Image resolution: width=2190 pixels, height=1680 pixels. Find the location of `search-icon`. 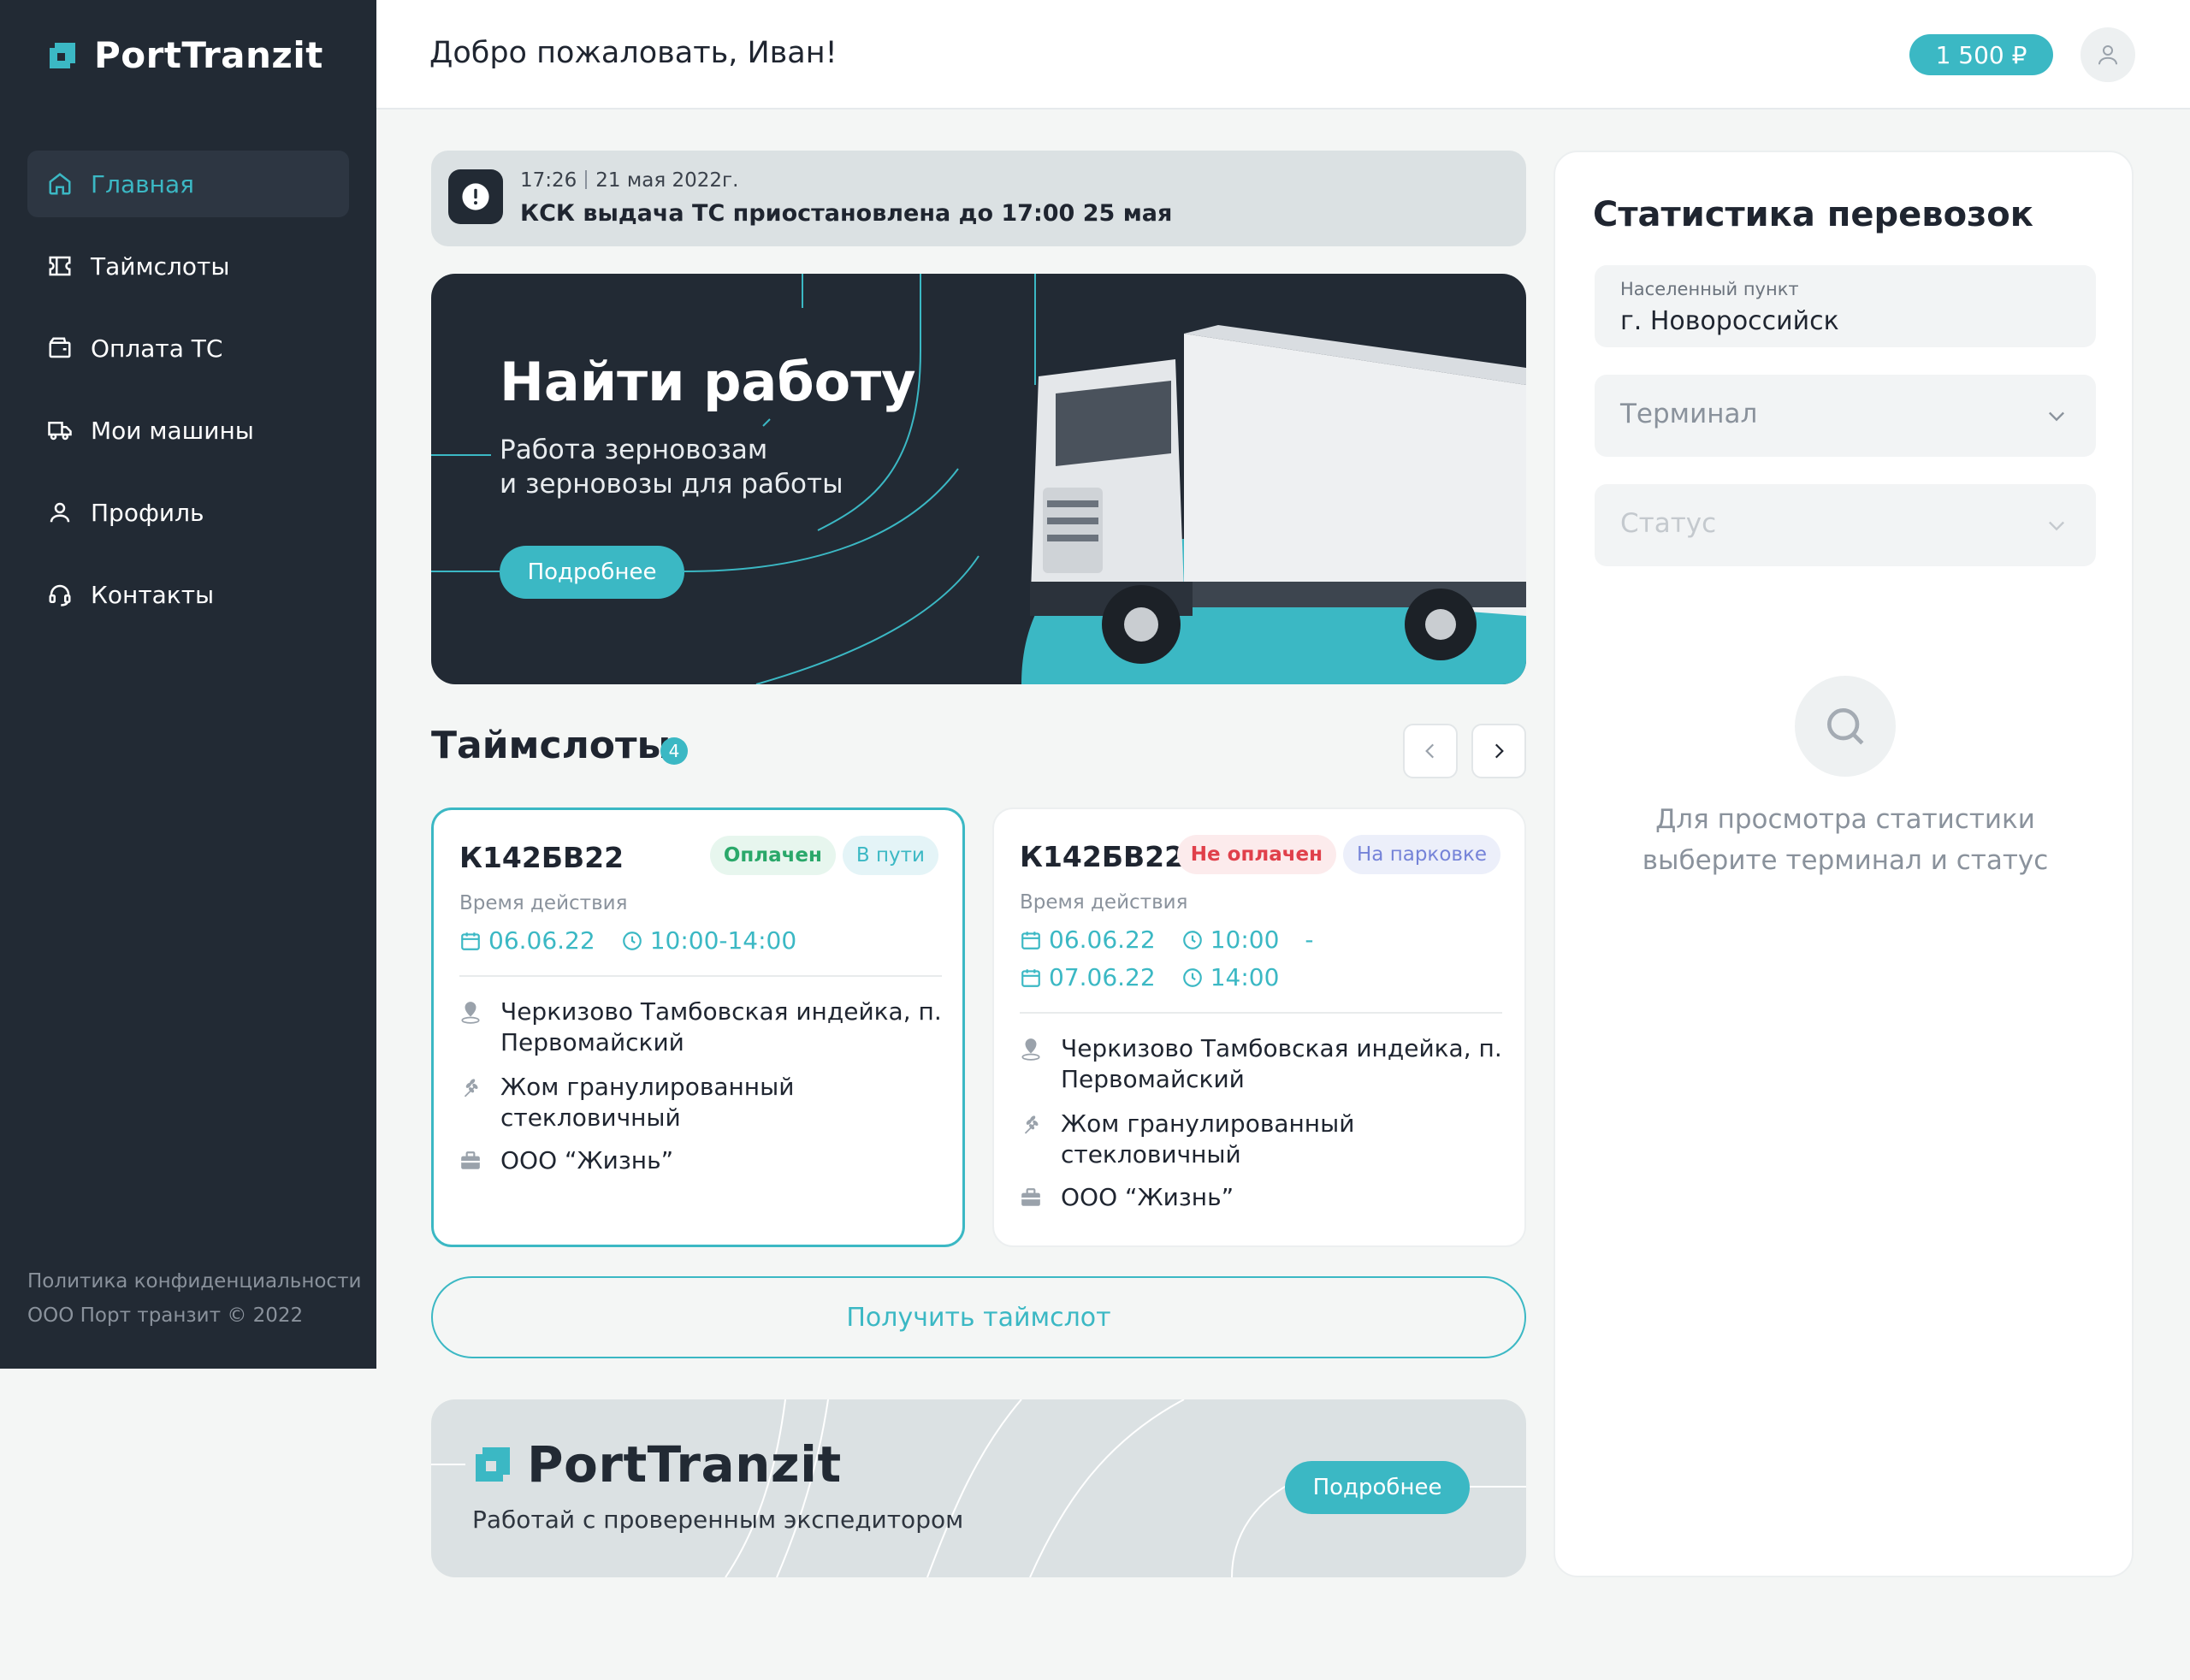

search-icon is located at coordinates (1845, 726).